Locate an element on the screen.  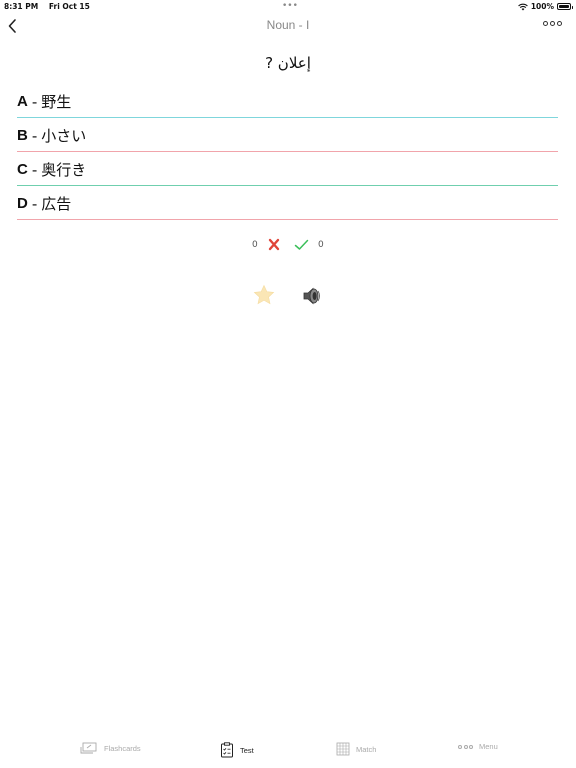
answer-option-c: C - 奥行き is located at coordinates (287, 169).